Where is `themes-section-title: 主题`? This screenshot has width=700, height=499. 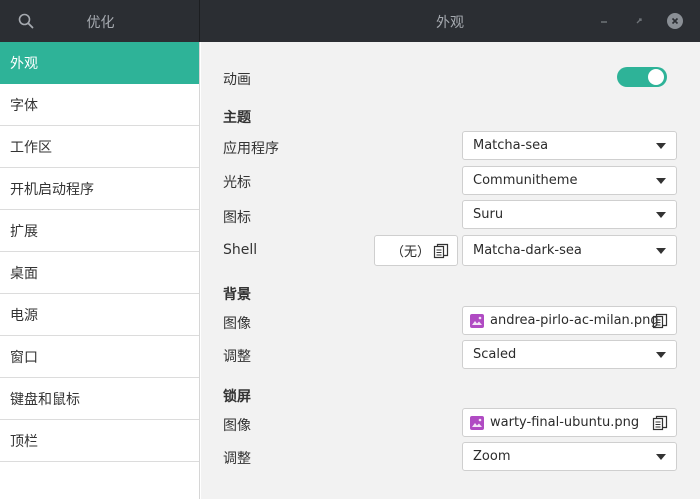
themes-section-title: 主题 is located at coordinates (237, 118).